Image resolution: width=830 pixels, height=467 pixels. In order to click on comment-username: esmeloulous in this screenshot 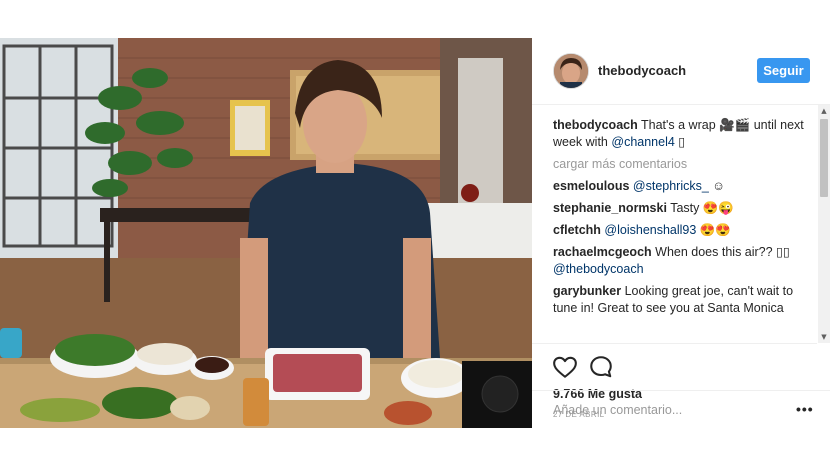, I will do `click(591, 186)`.